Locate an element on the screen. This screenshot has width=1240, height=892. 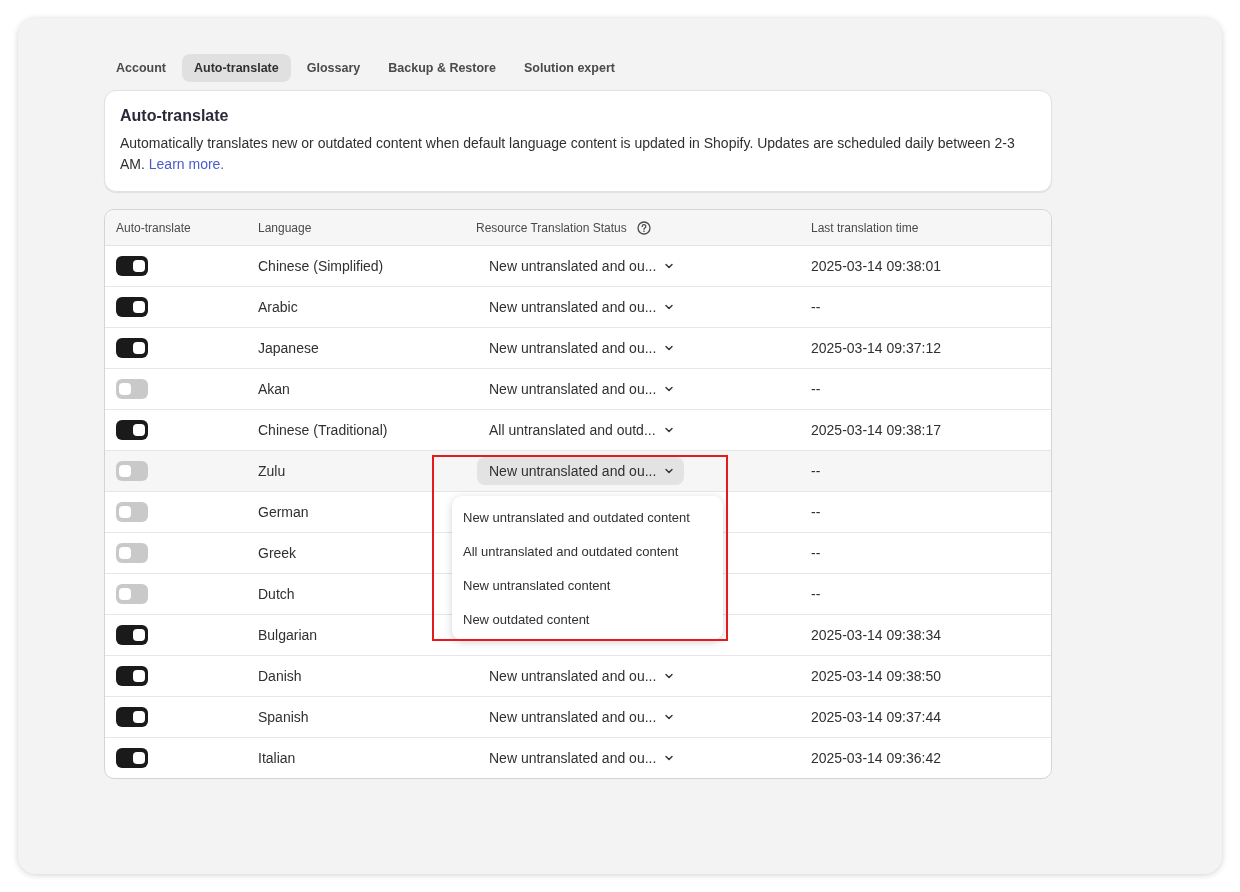
column-header: Language is located at coordinates (285, 227).